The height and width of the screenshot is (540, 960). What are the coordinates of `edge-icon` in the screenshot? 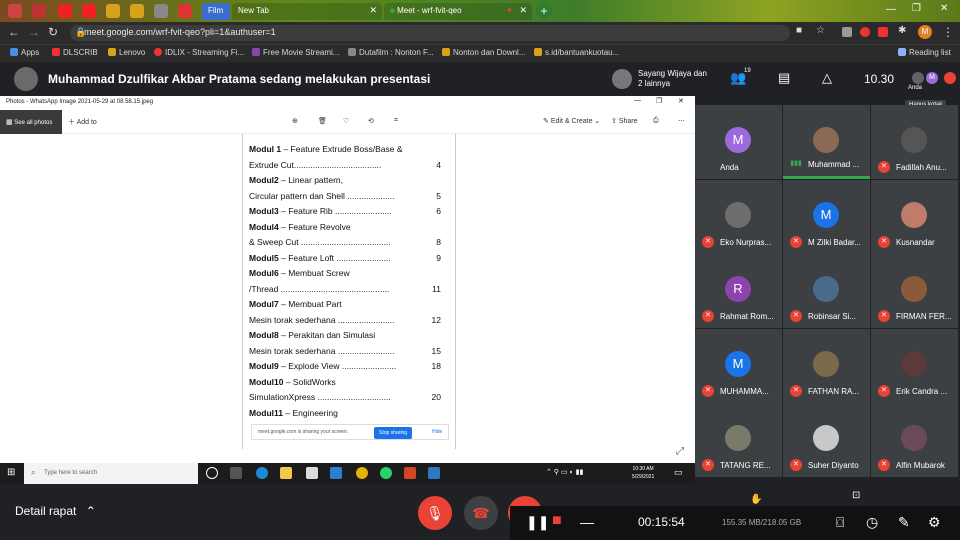 It's located at (262, 473).